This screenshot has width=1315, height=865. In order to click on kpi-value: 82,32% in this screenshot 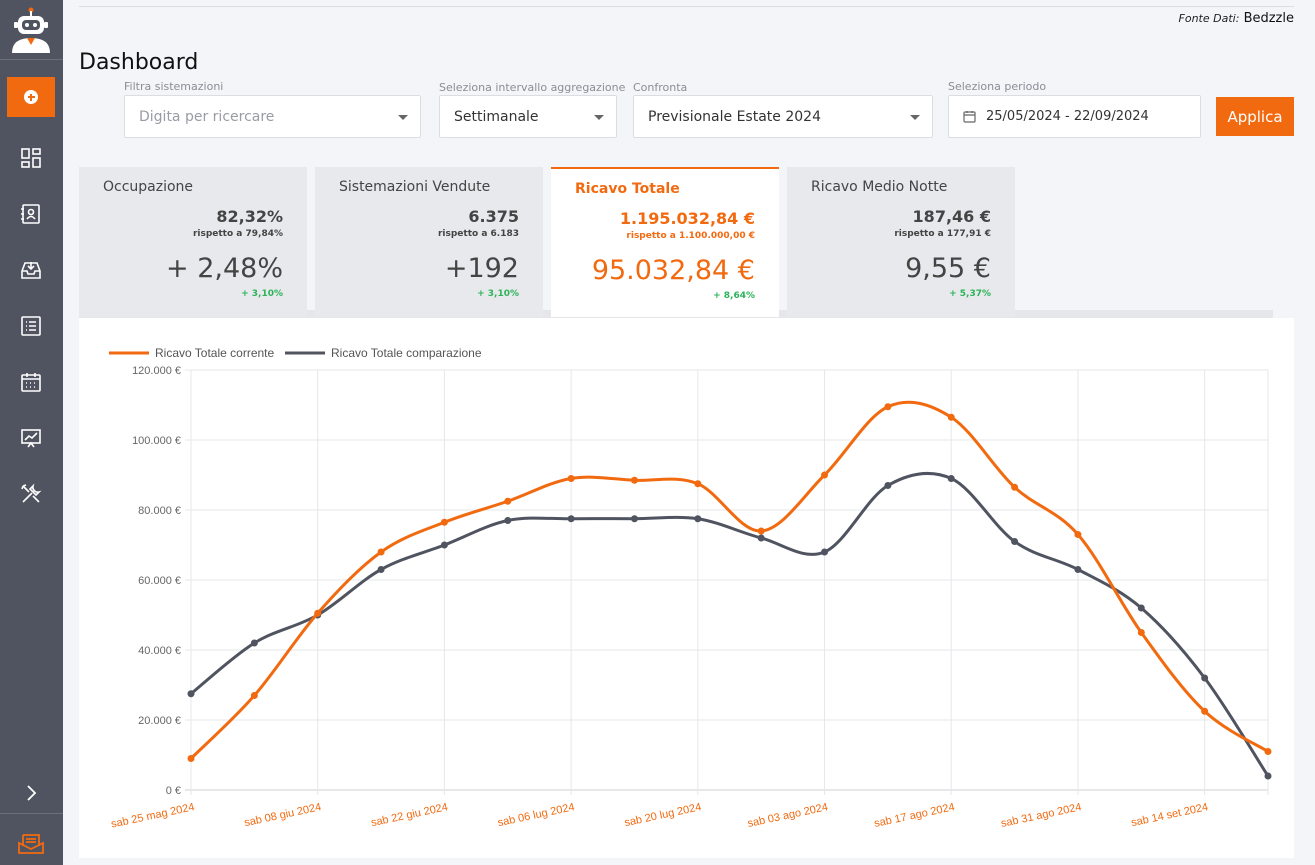, I will do `click(249, 216)`.